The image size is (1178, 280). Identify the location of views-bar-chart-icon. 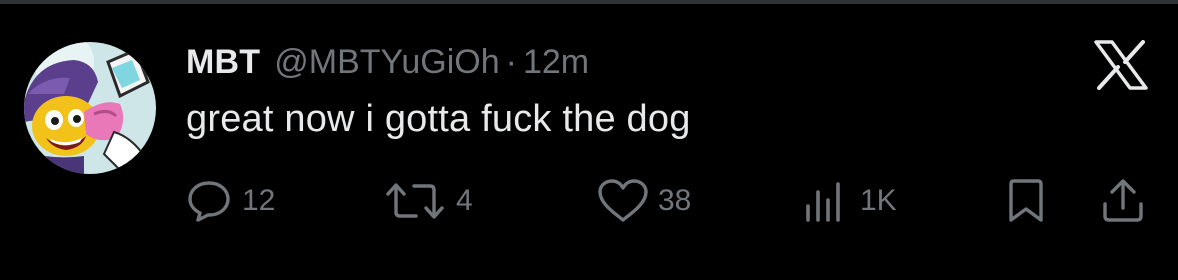
(825, 201).